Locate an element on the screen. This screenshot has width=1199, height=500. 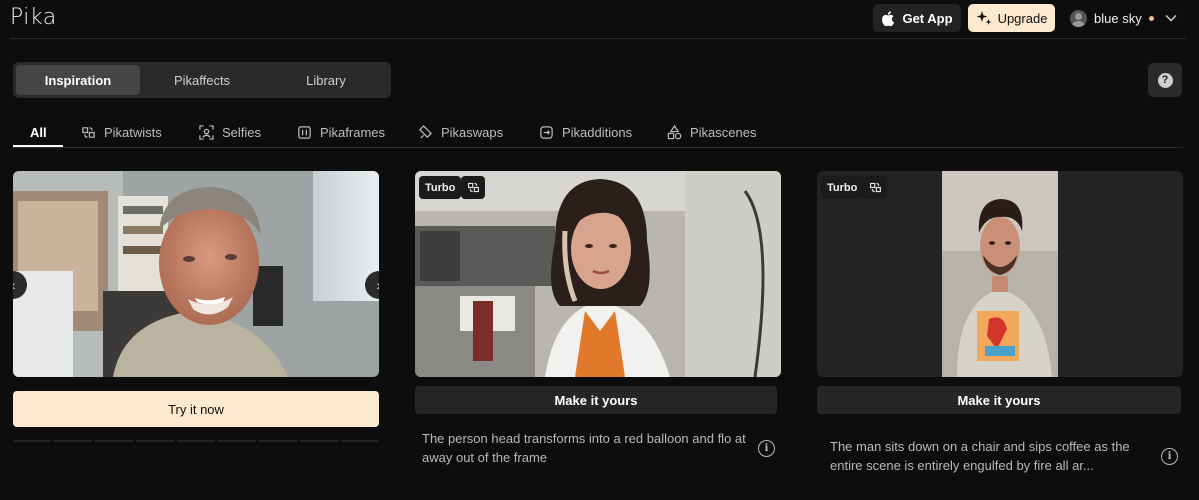
try-it-now-button: Try it now is located at coordinates (196, 409).